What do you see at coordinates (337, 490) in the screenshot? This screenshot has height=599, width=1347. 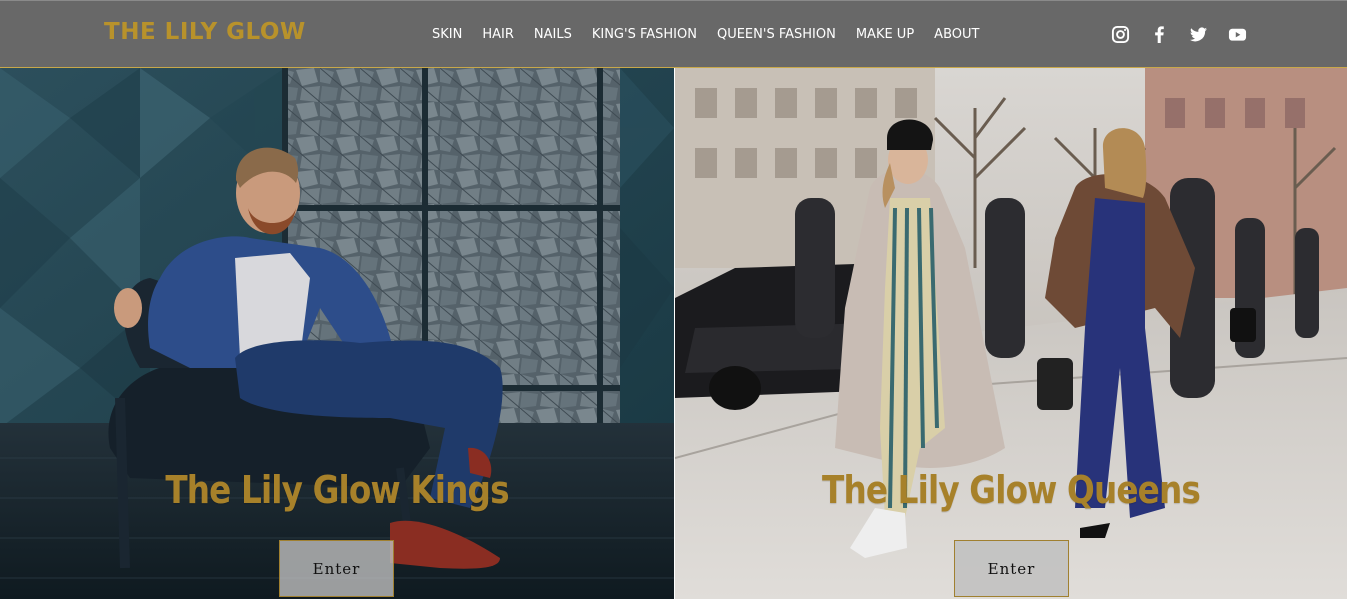 I see `kings-title: The Lily Glow Kings` at bounding box center [337, 490].